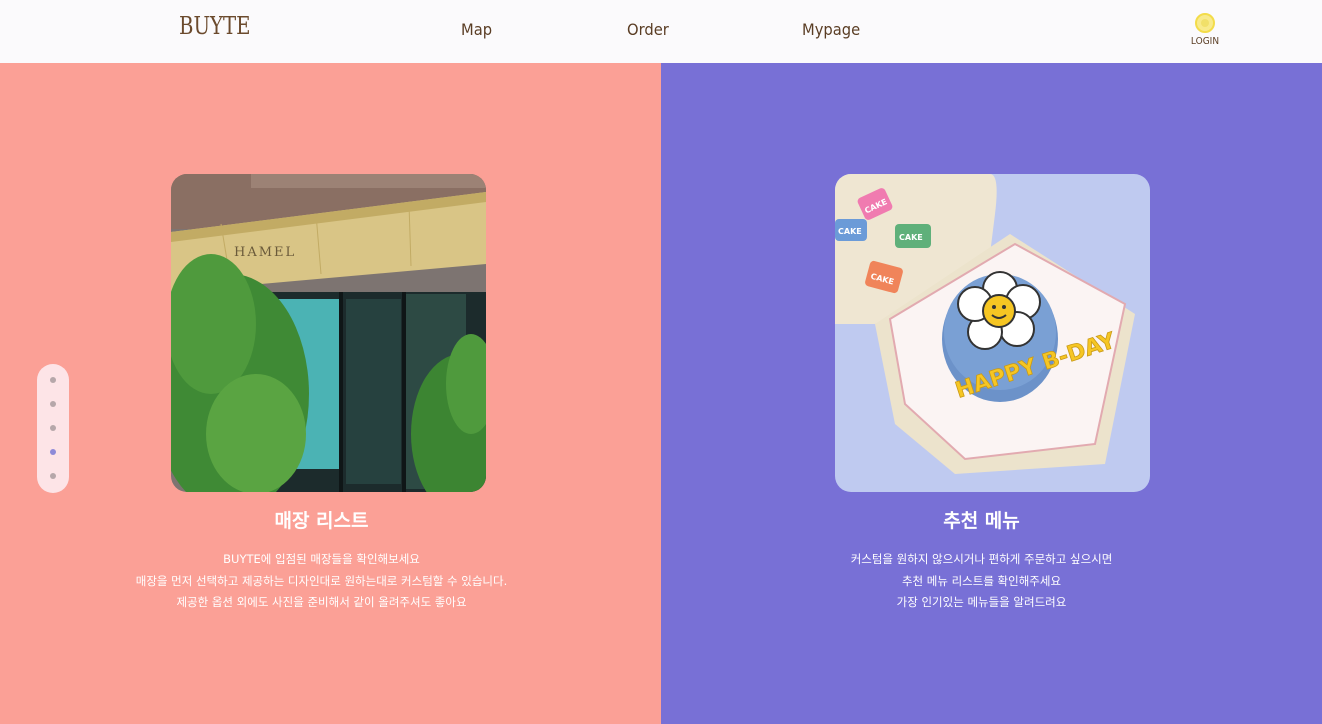 The height and width of the screenshot is (724, 1322). Describe the element at coordinates (321, 521) in the screenshot. I see `store-list-title: 매장 리스트` at that location.